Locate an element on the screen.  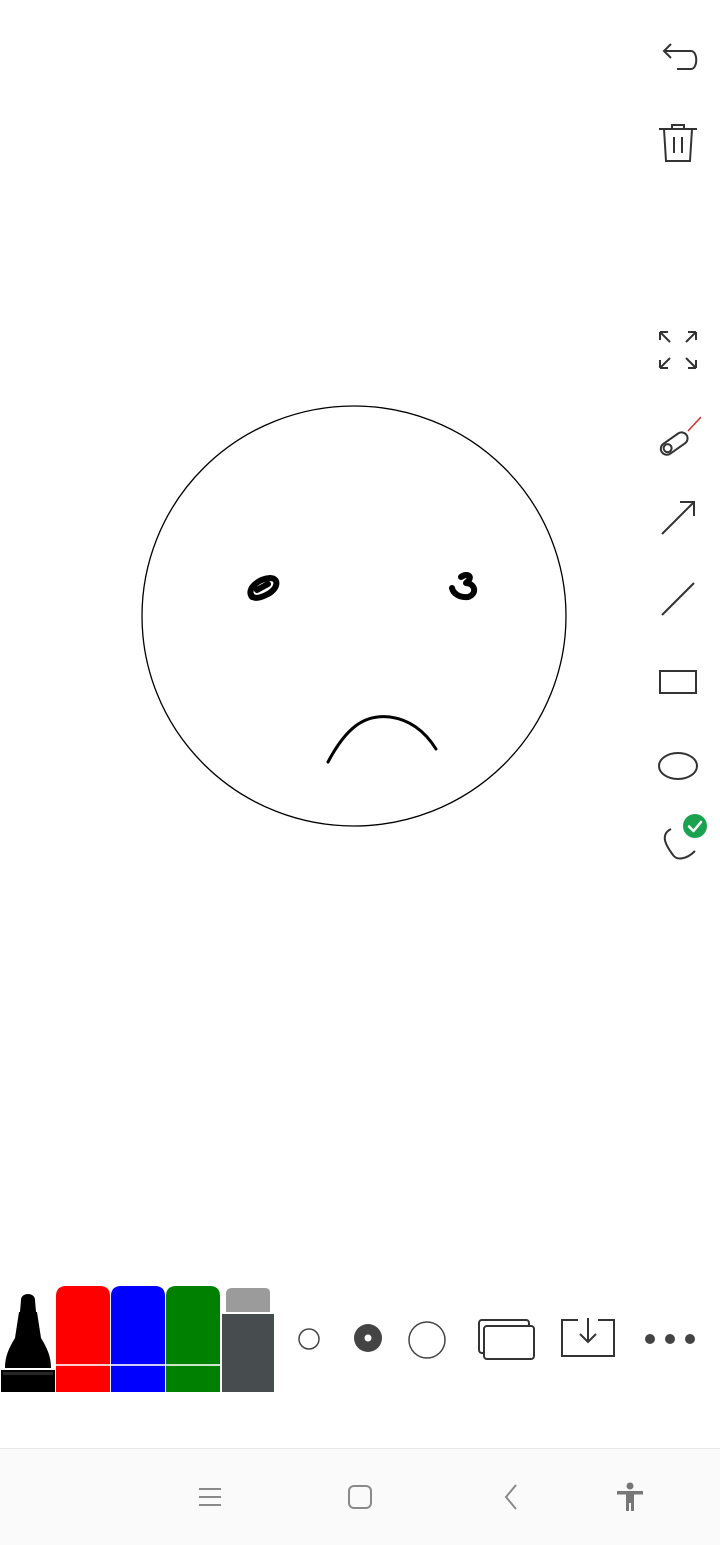
back-icon is located at coordinates (510, 1497).